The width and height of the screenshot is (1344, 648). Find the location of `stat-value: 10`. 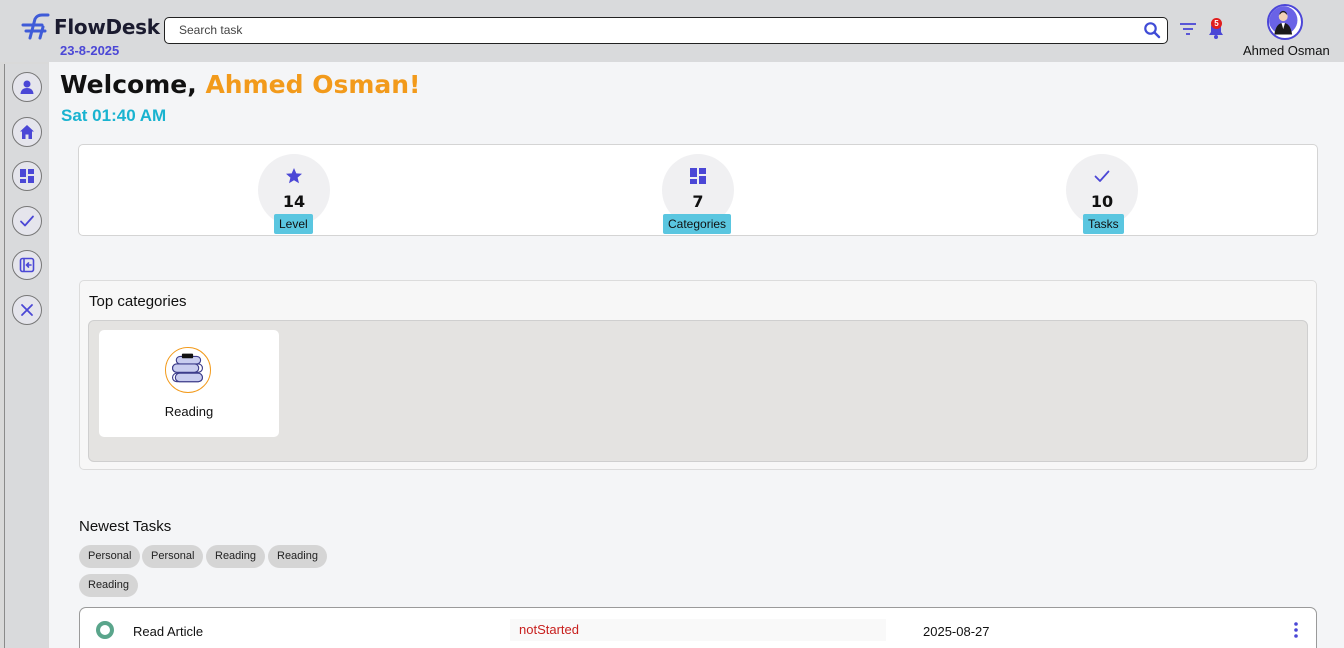

stat-value: 10 is located at coordinates (1102, 201).